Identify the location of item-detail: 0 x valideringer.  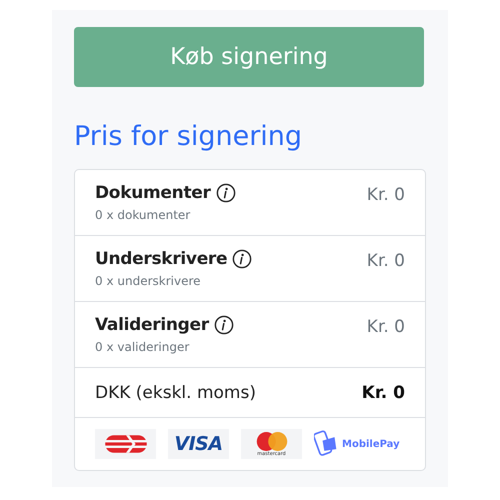
(142, 347).